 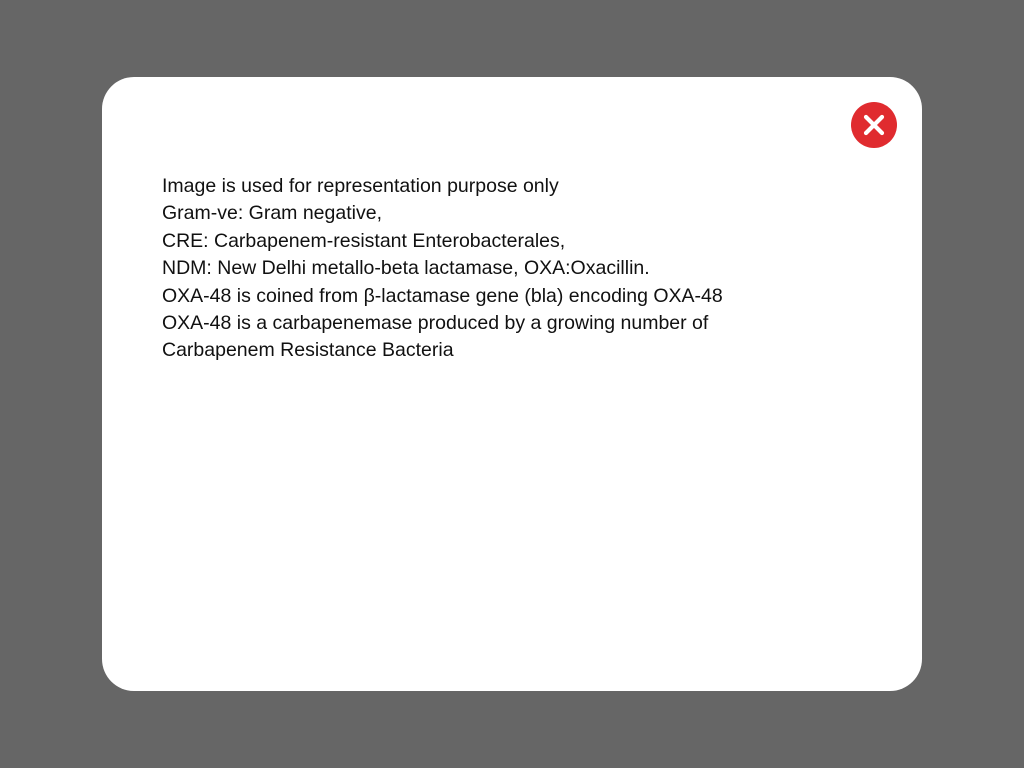 I want to click on abbreviation-gram-ve: Gram-ve: Gram negative,, so click(x=272, y=213).